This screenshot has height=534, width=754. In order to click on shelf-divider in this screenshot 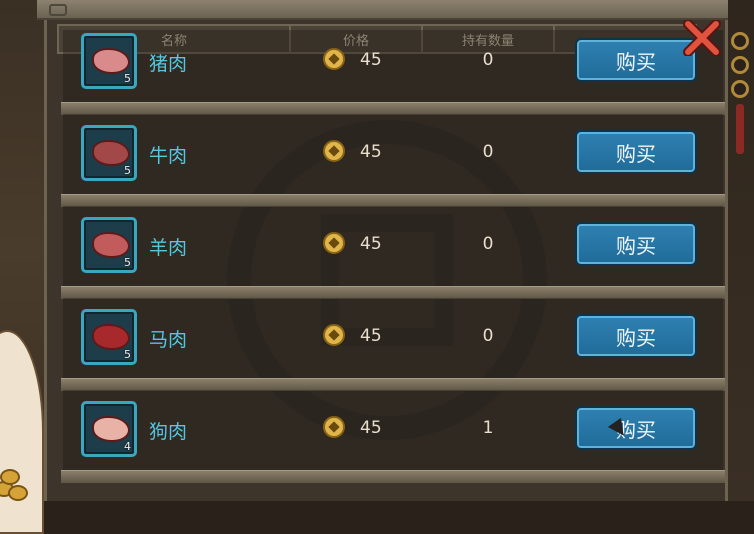, I will do `click(393, 476)`.